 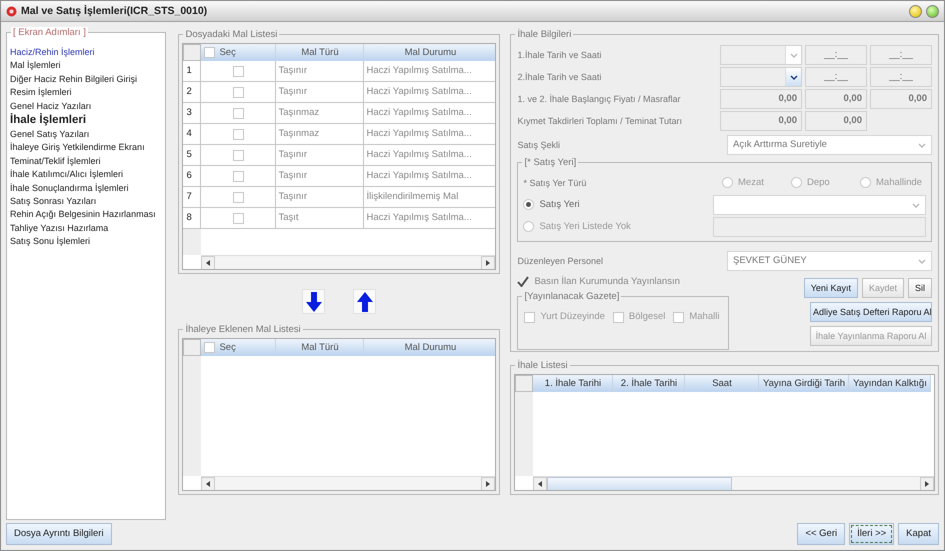 I want to click on column-header: Mal Türü, so click(x=320, y=347).